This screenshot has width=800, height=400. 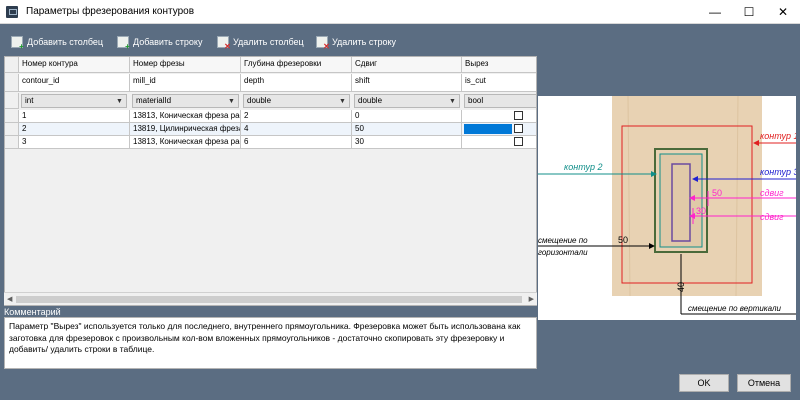 What do you see at coordinates (715, 12) in the screenshot?
I see `minimize-button: —` at bounding box center [715, 12].